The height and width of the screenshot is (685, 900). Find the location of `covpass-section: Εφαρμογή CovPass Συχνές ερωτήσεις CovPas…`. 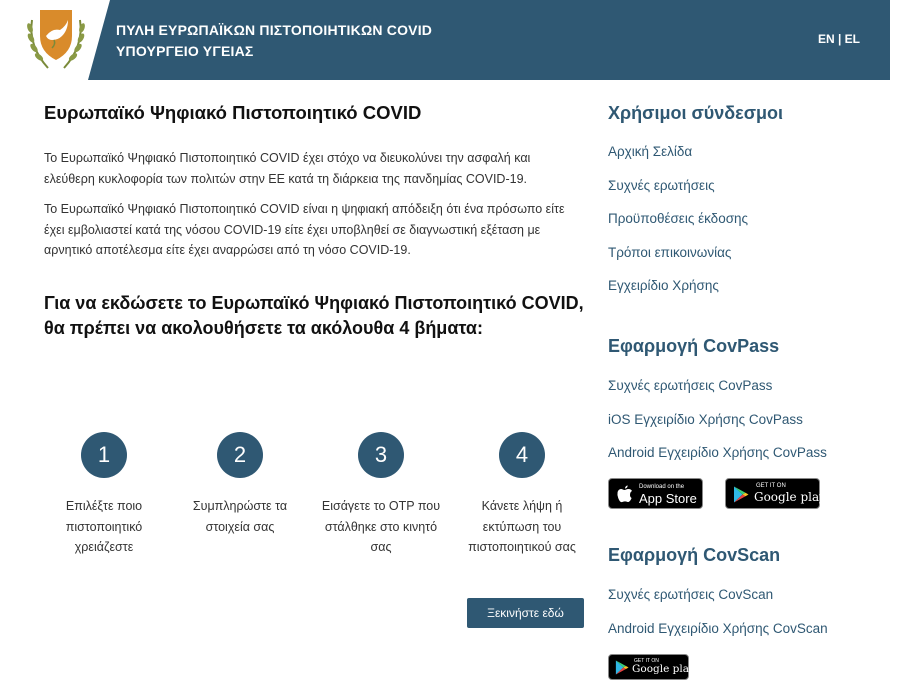

covpass-section: Εφαρμογή CovPass Συχνές ερωτήσεις CovPas… is located at coordinates (748, 405).